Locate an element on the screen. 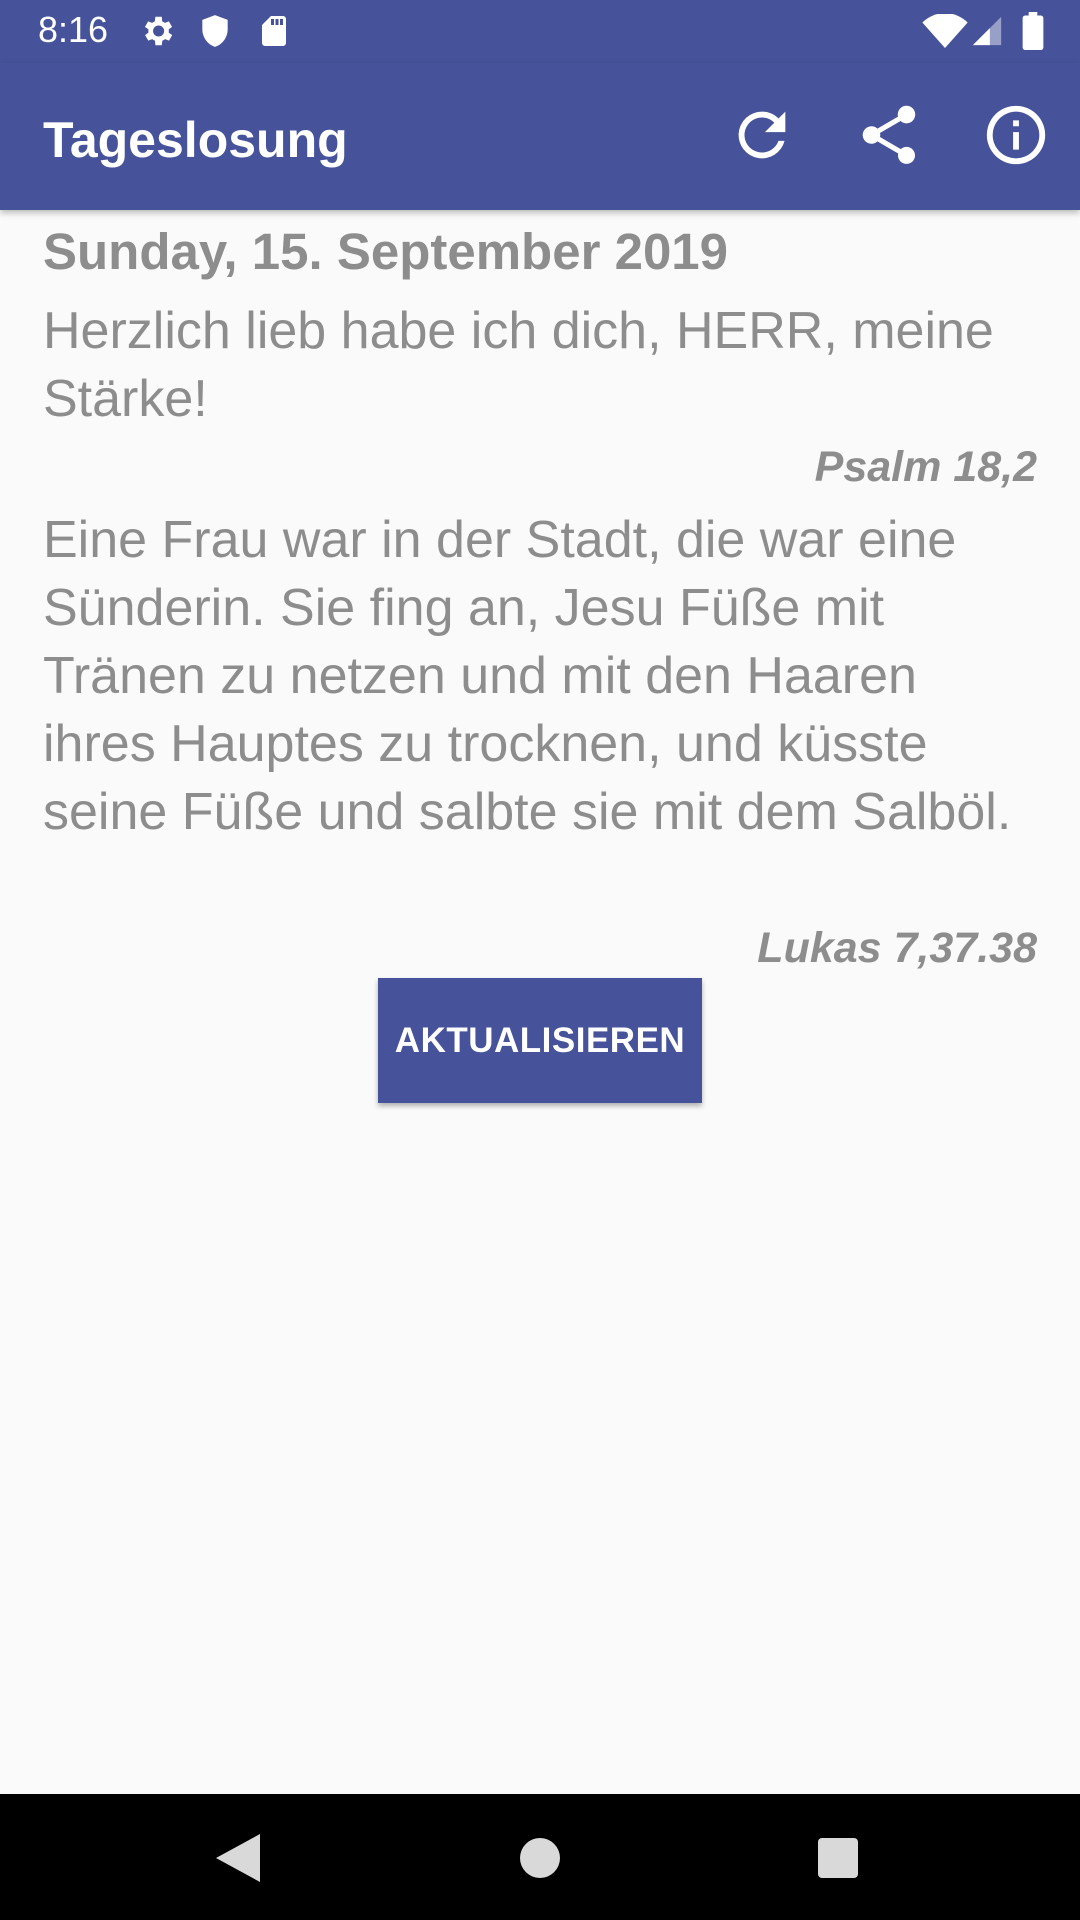  info-icon is located at coordinates (1016, 135).